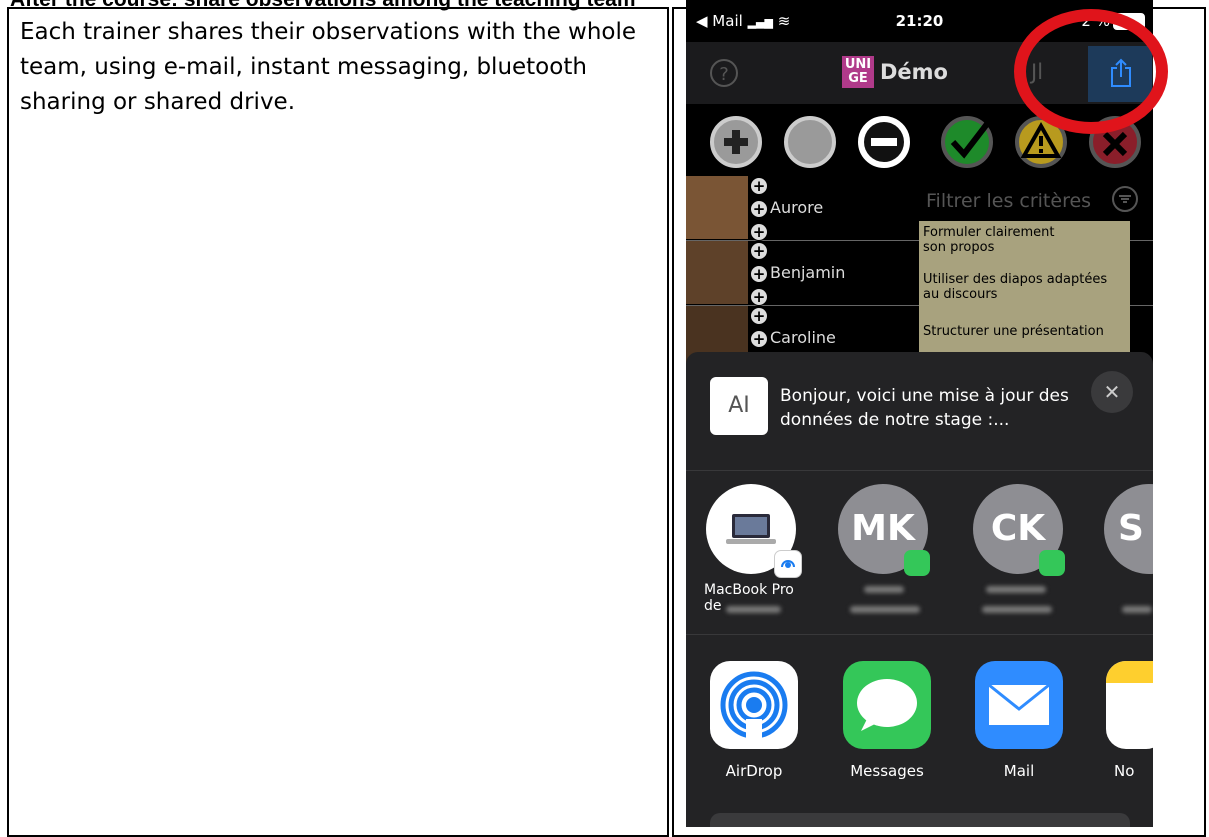 This screenshot has height=837, width=1209. Describe the element at coordinates (670, 422) in the screenshot. I see `column-divider` at that location.